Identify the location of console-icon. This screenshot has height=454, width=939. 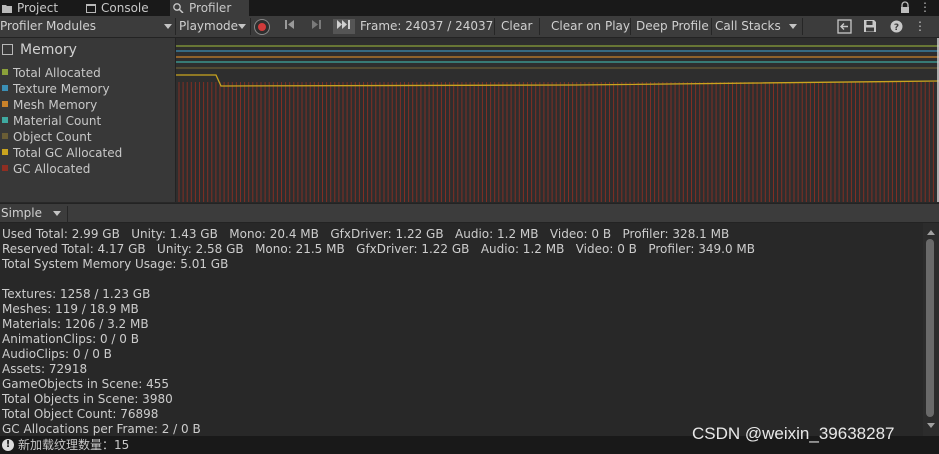
(91, 8).